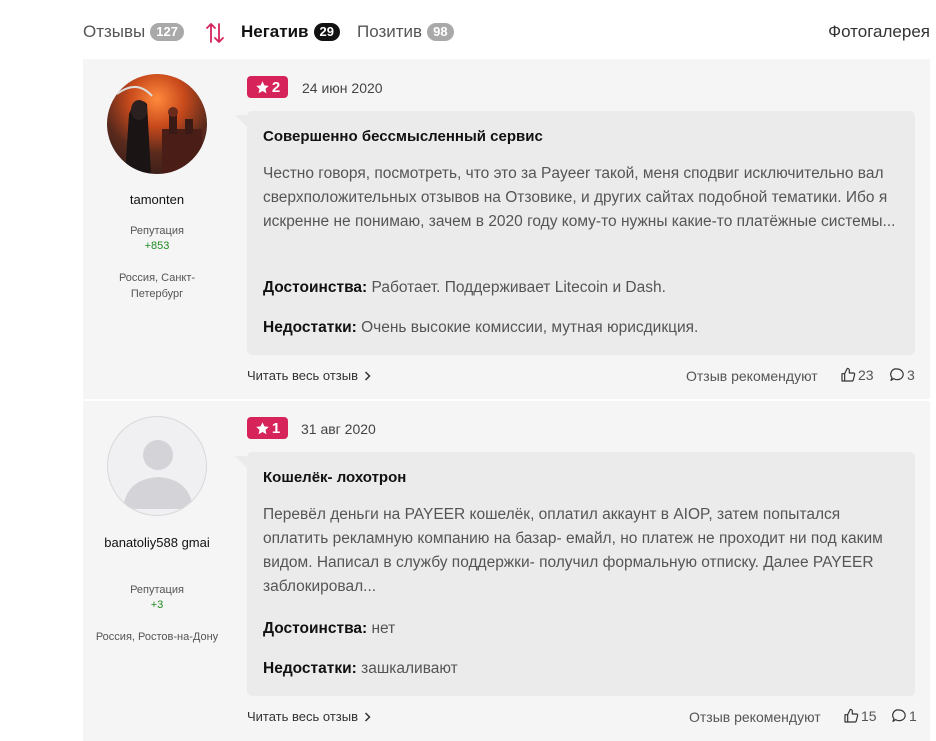 This screenshot has width=936, height=741. Describe the element at coordinates (157, 200) in the screenshot. I see `author-name: tamonten` at that location.